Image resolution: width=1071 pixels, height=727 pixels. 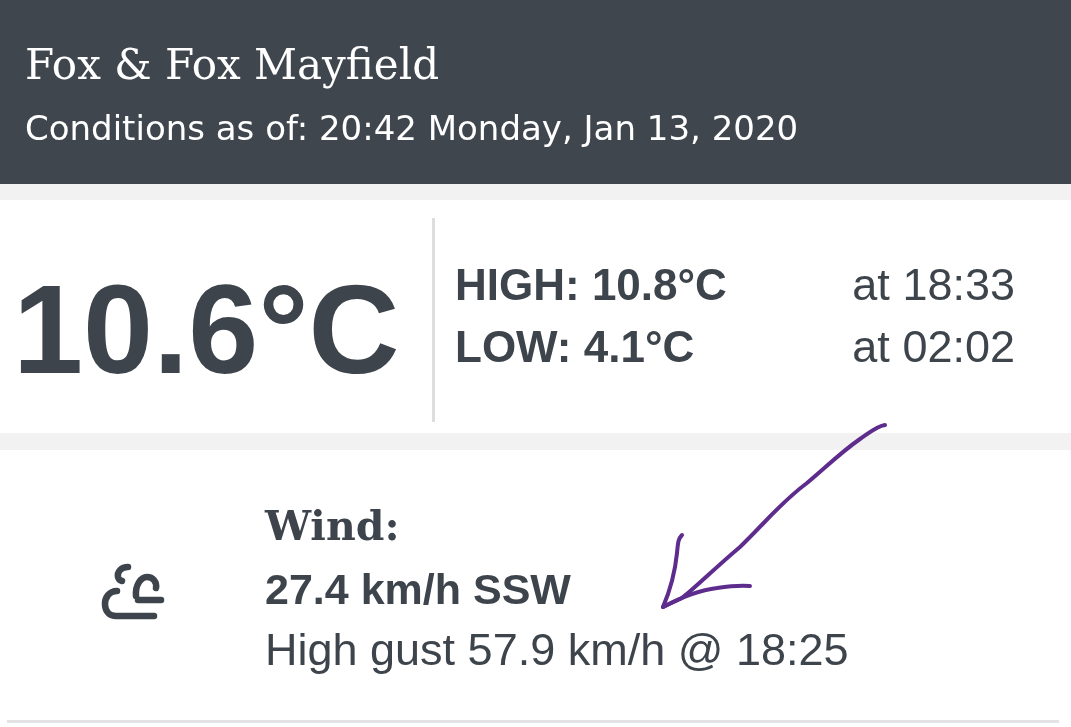 I want to click on wind-icon, so click(x=133, y=592).